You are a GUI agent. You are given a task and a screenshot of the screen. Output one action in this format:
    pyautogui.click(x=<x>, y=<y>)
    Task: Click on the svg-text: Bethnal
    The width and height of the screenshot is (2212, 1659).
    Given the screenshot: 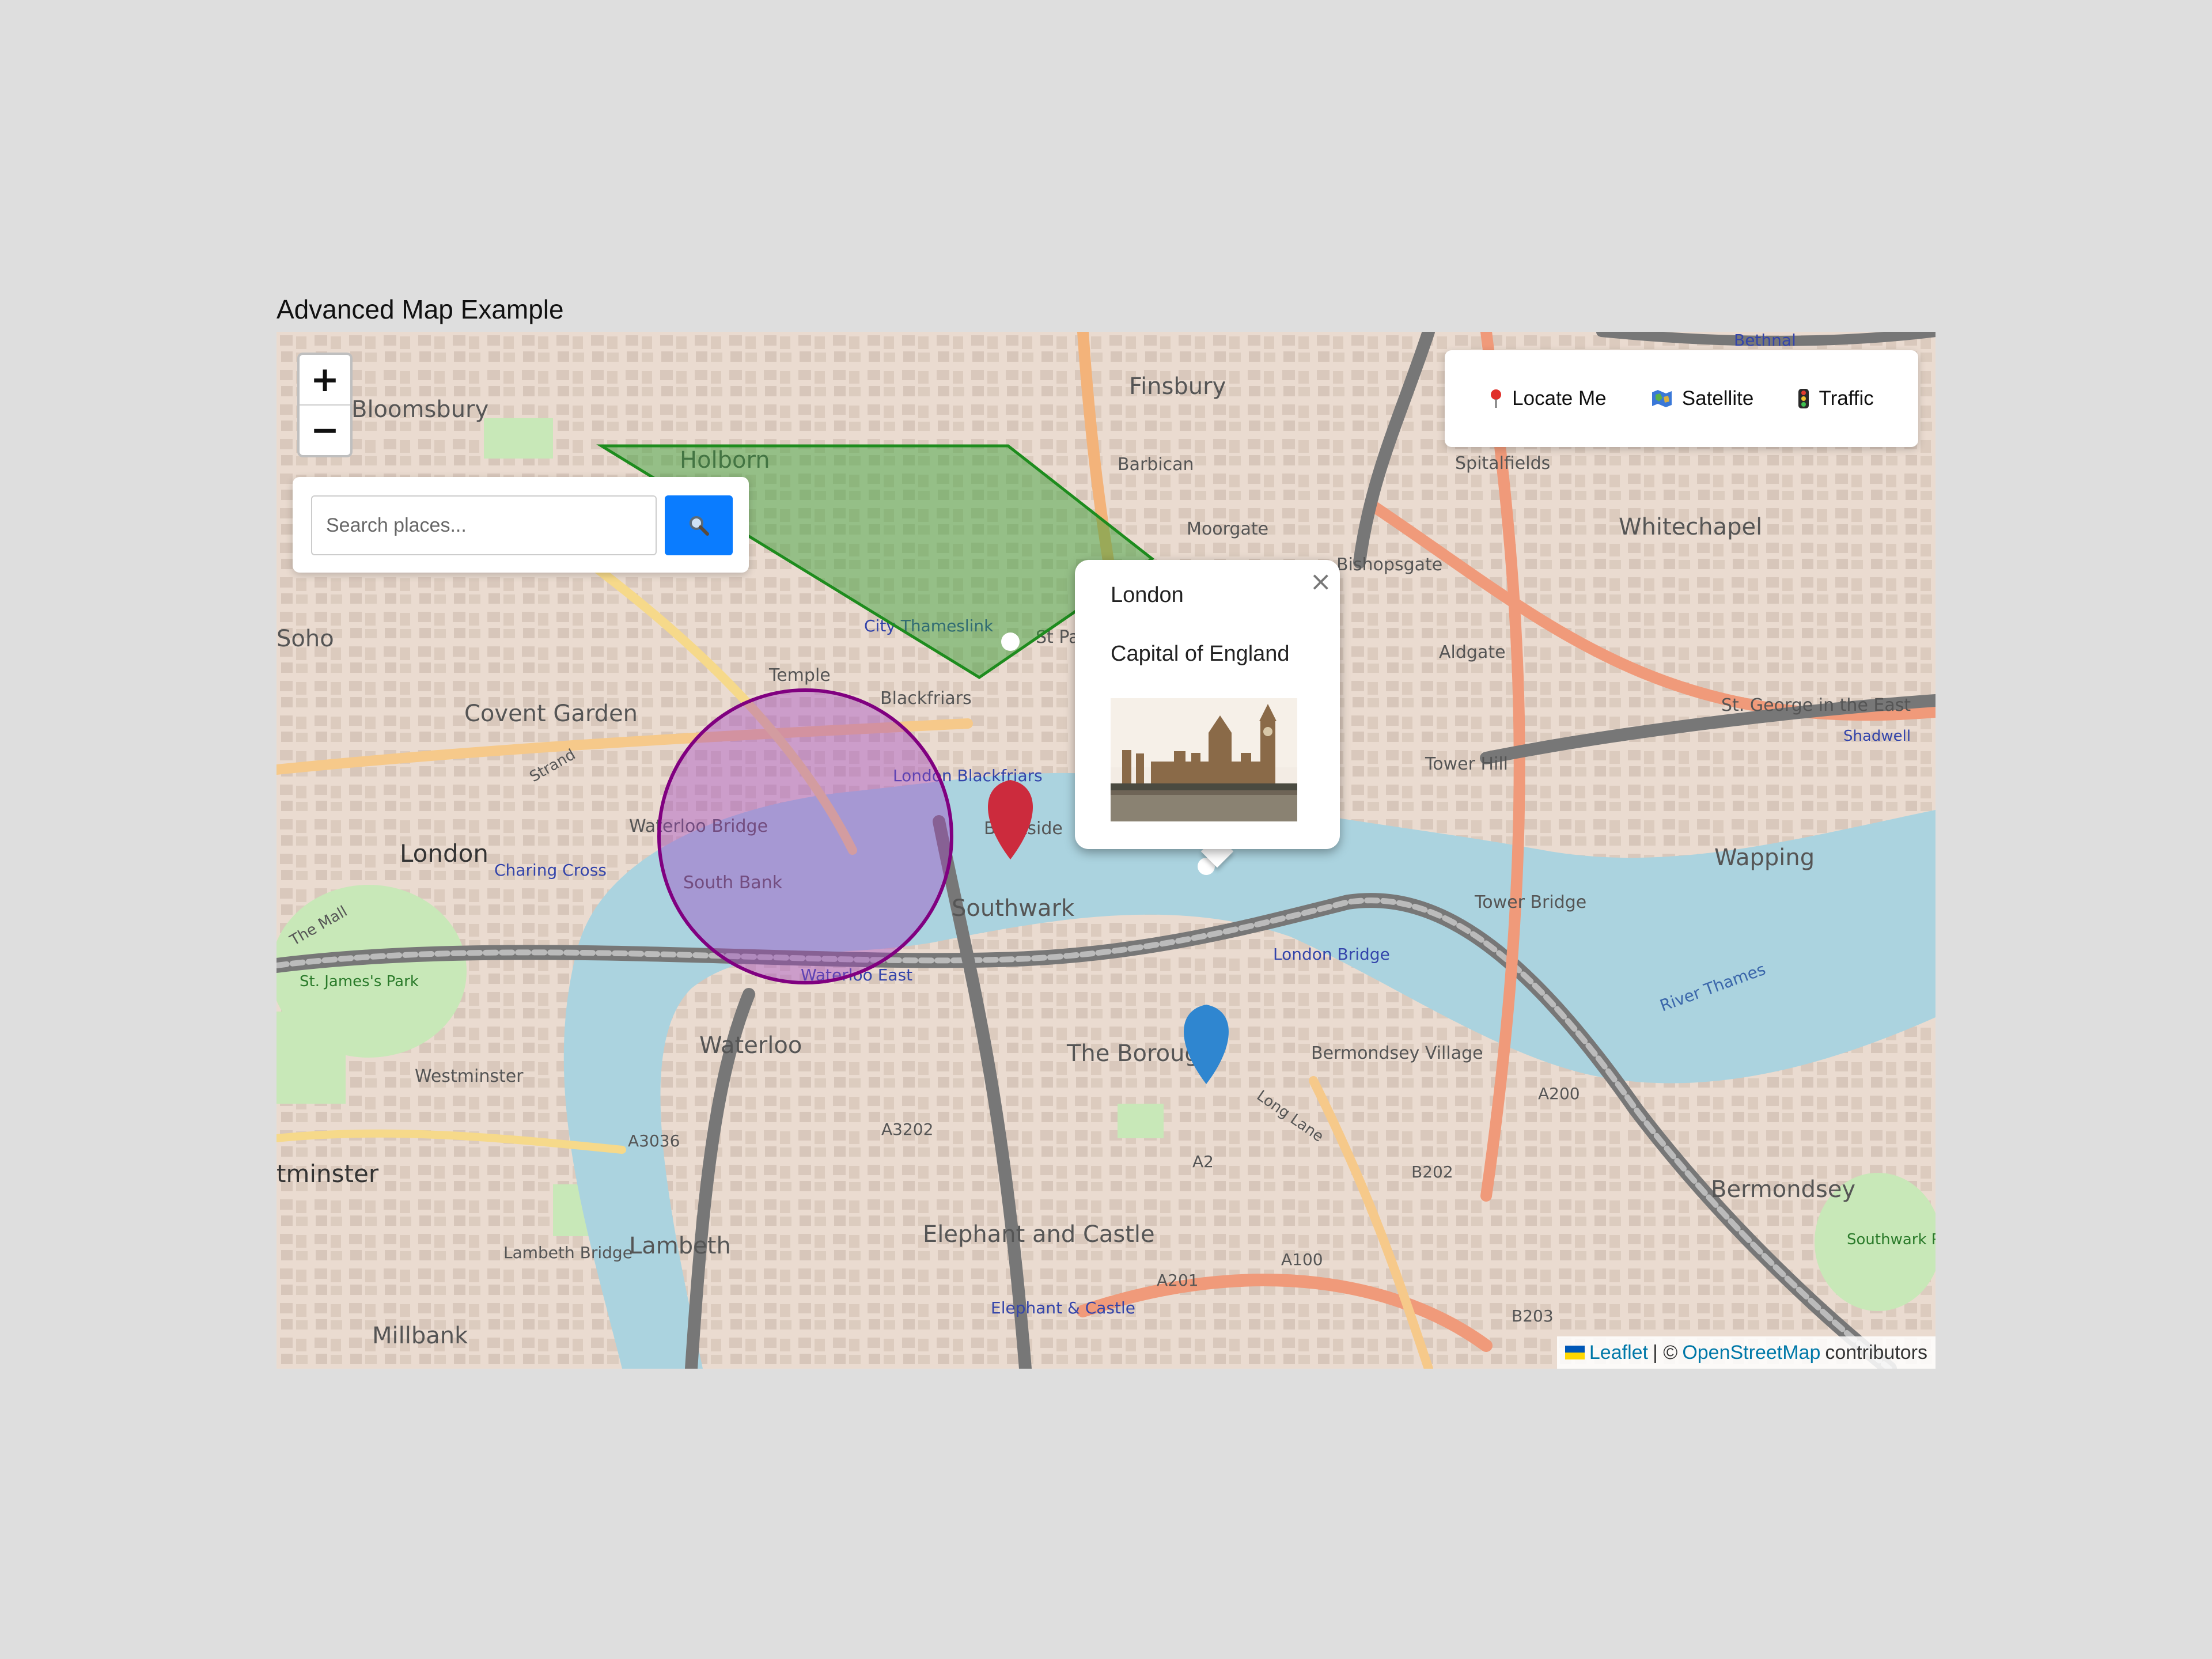 What is the action you would take?
    pyautogui.click(x=1765, y=341)
    